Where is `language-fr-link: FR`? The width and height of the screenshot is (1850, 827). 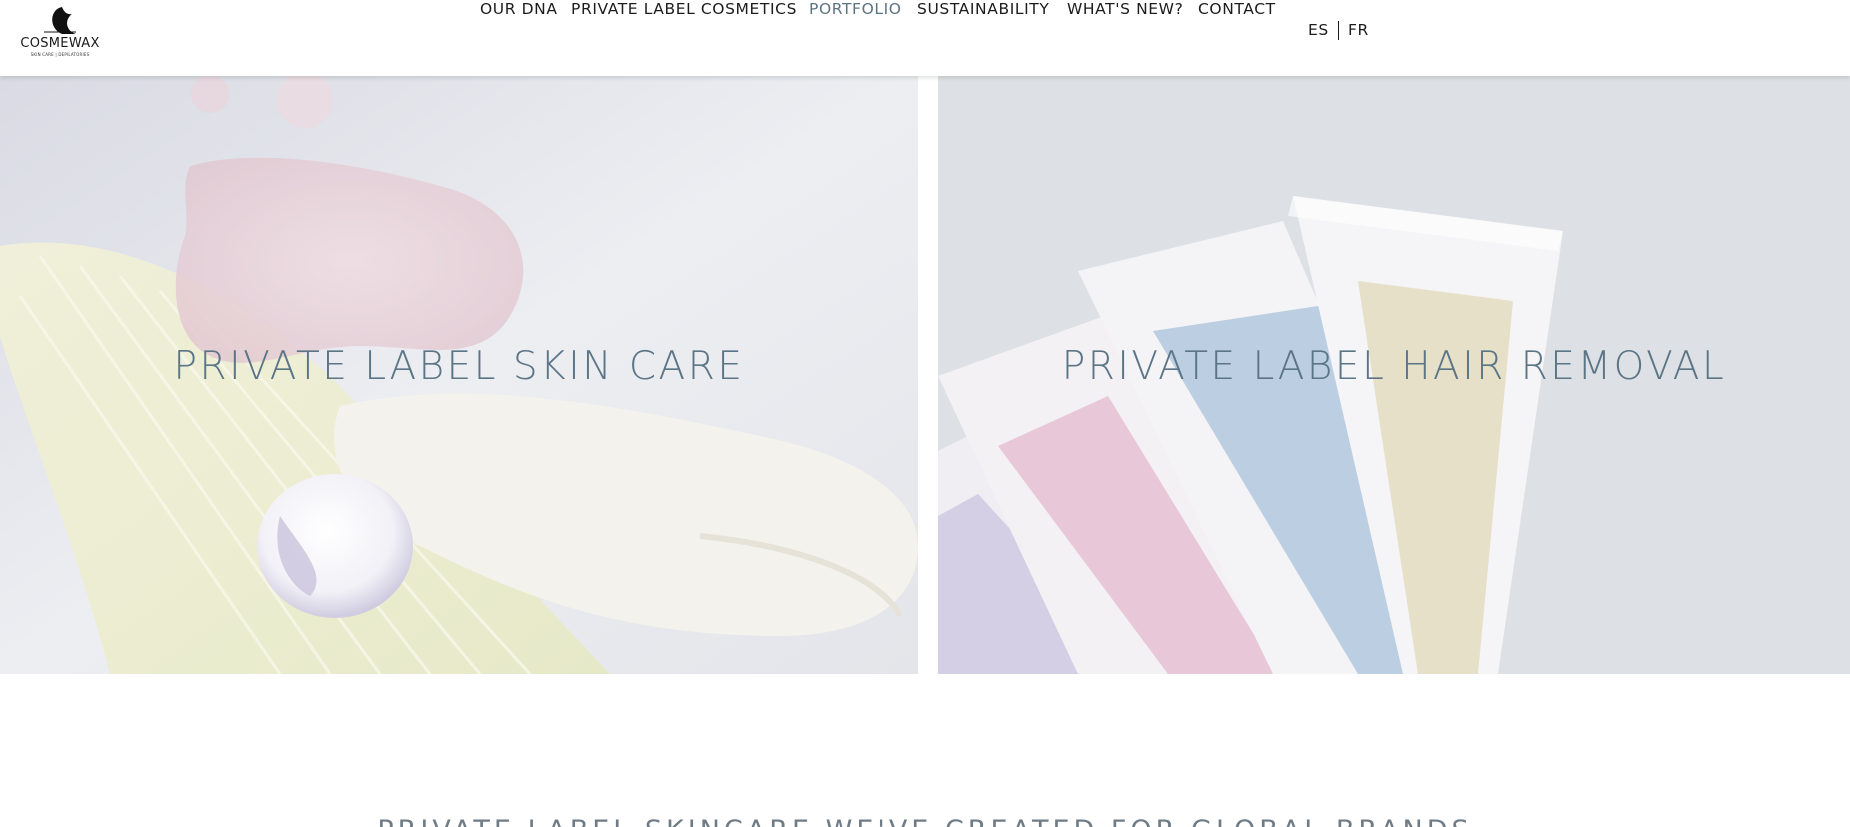 language-fr-link: FR is located at coordinates (1358, 31).